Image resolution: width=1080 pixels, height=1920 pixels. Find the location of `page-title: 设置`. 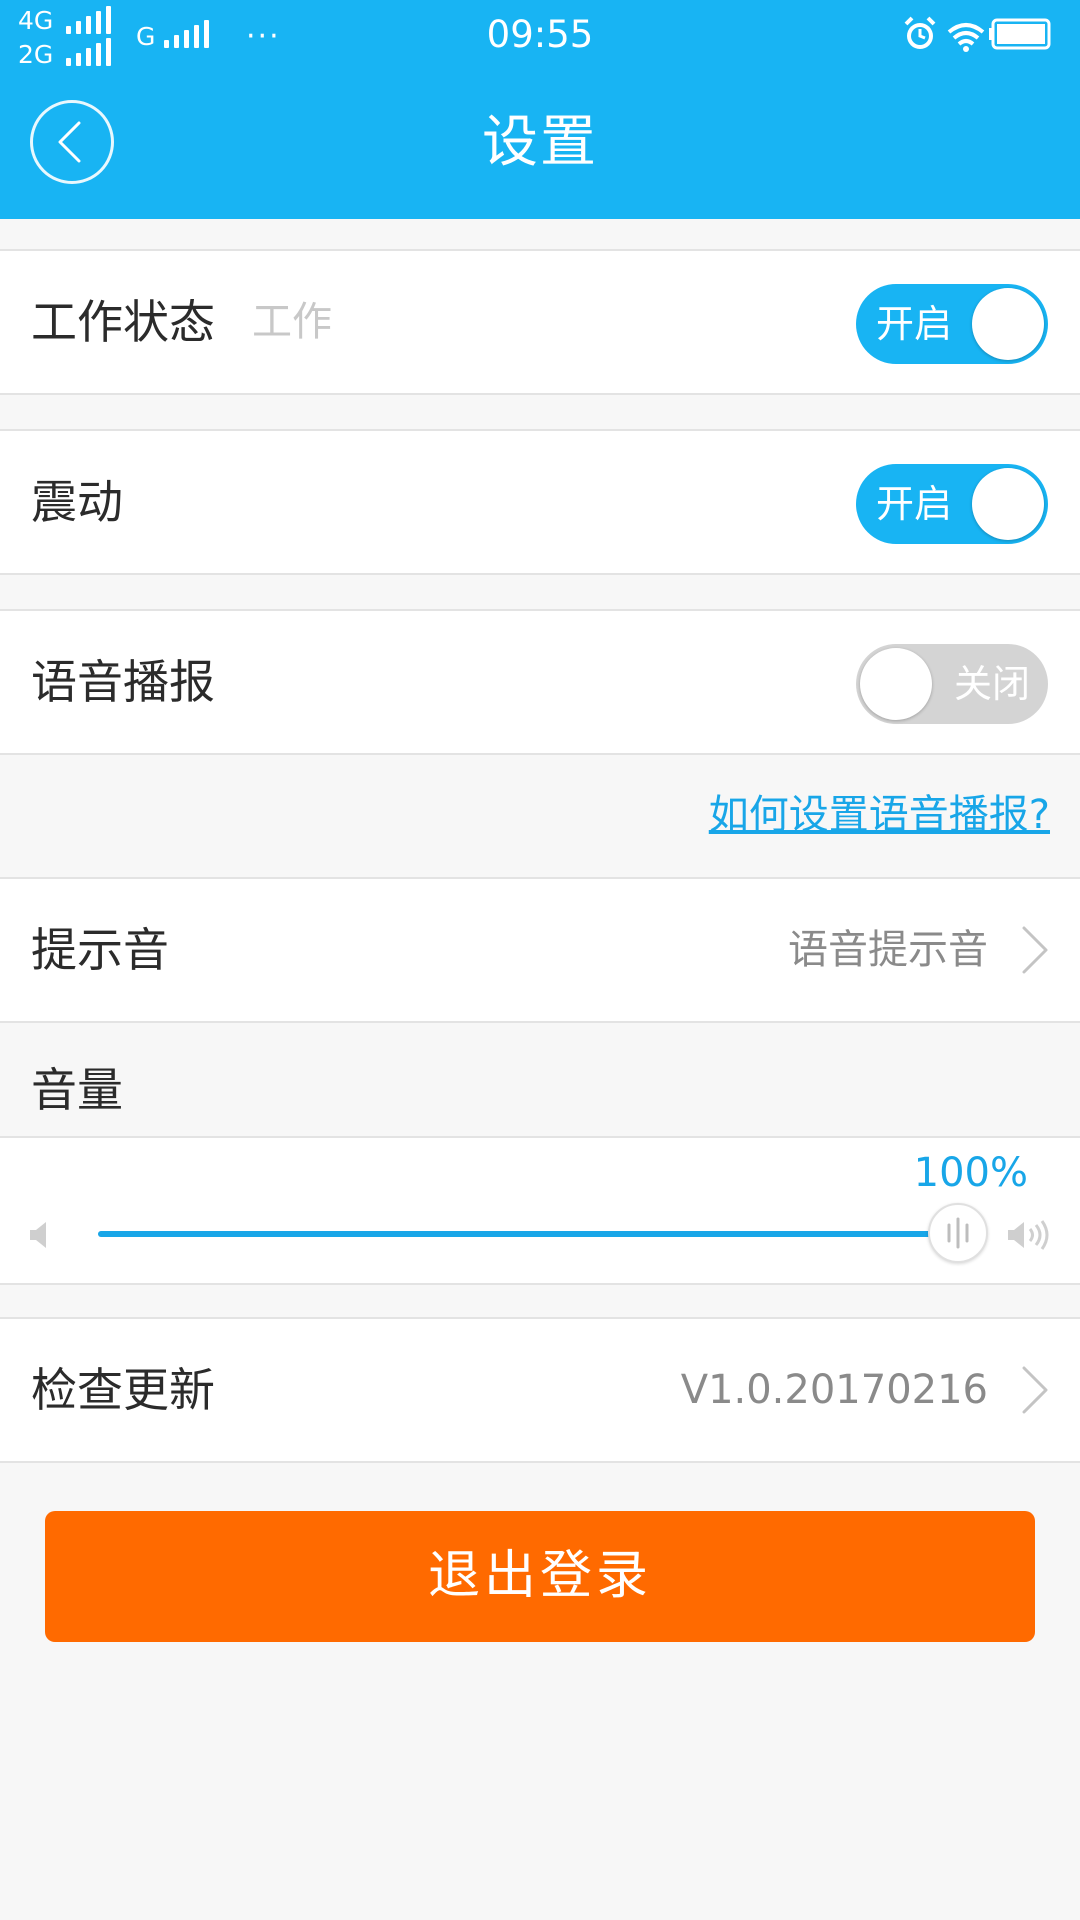

page-title: 设置 is located at coordinates (540, 142).